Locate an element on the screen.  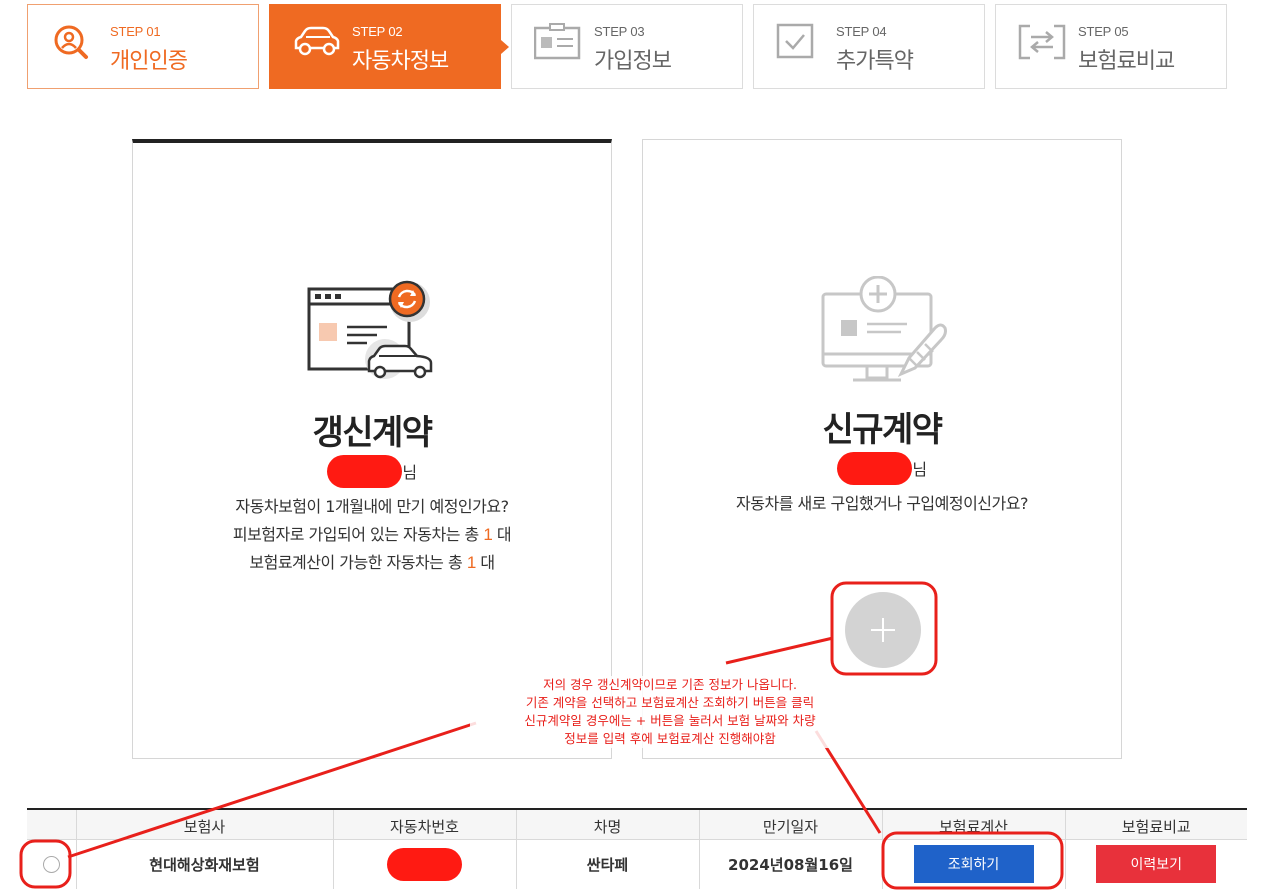
card-text-line: 자동차를 새로 구입했거나 구입예정이신가요? is located at coordinates (882, 503).